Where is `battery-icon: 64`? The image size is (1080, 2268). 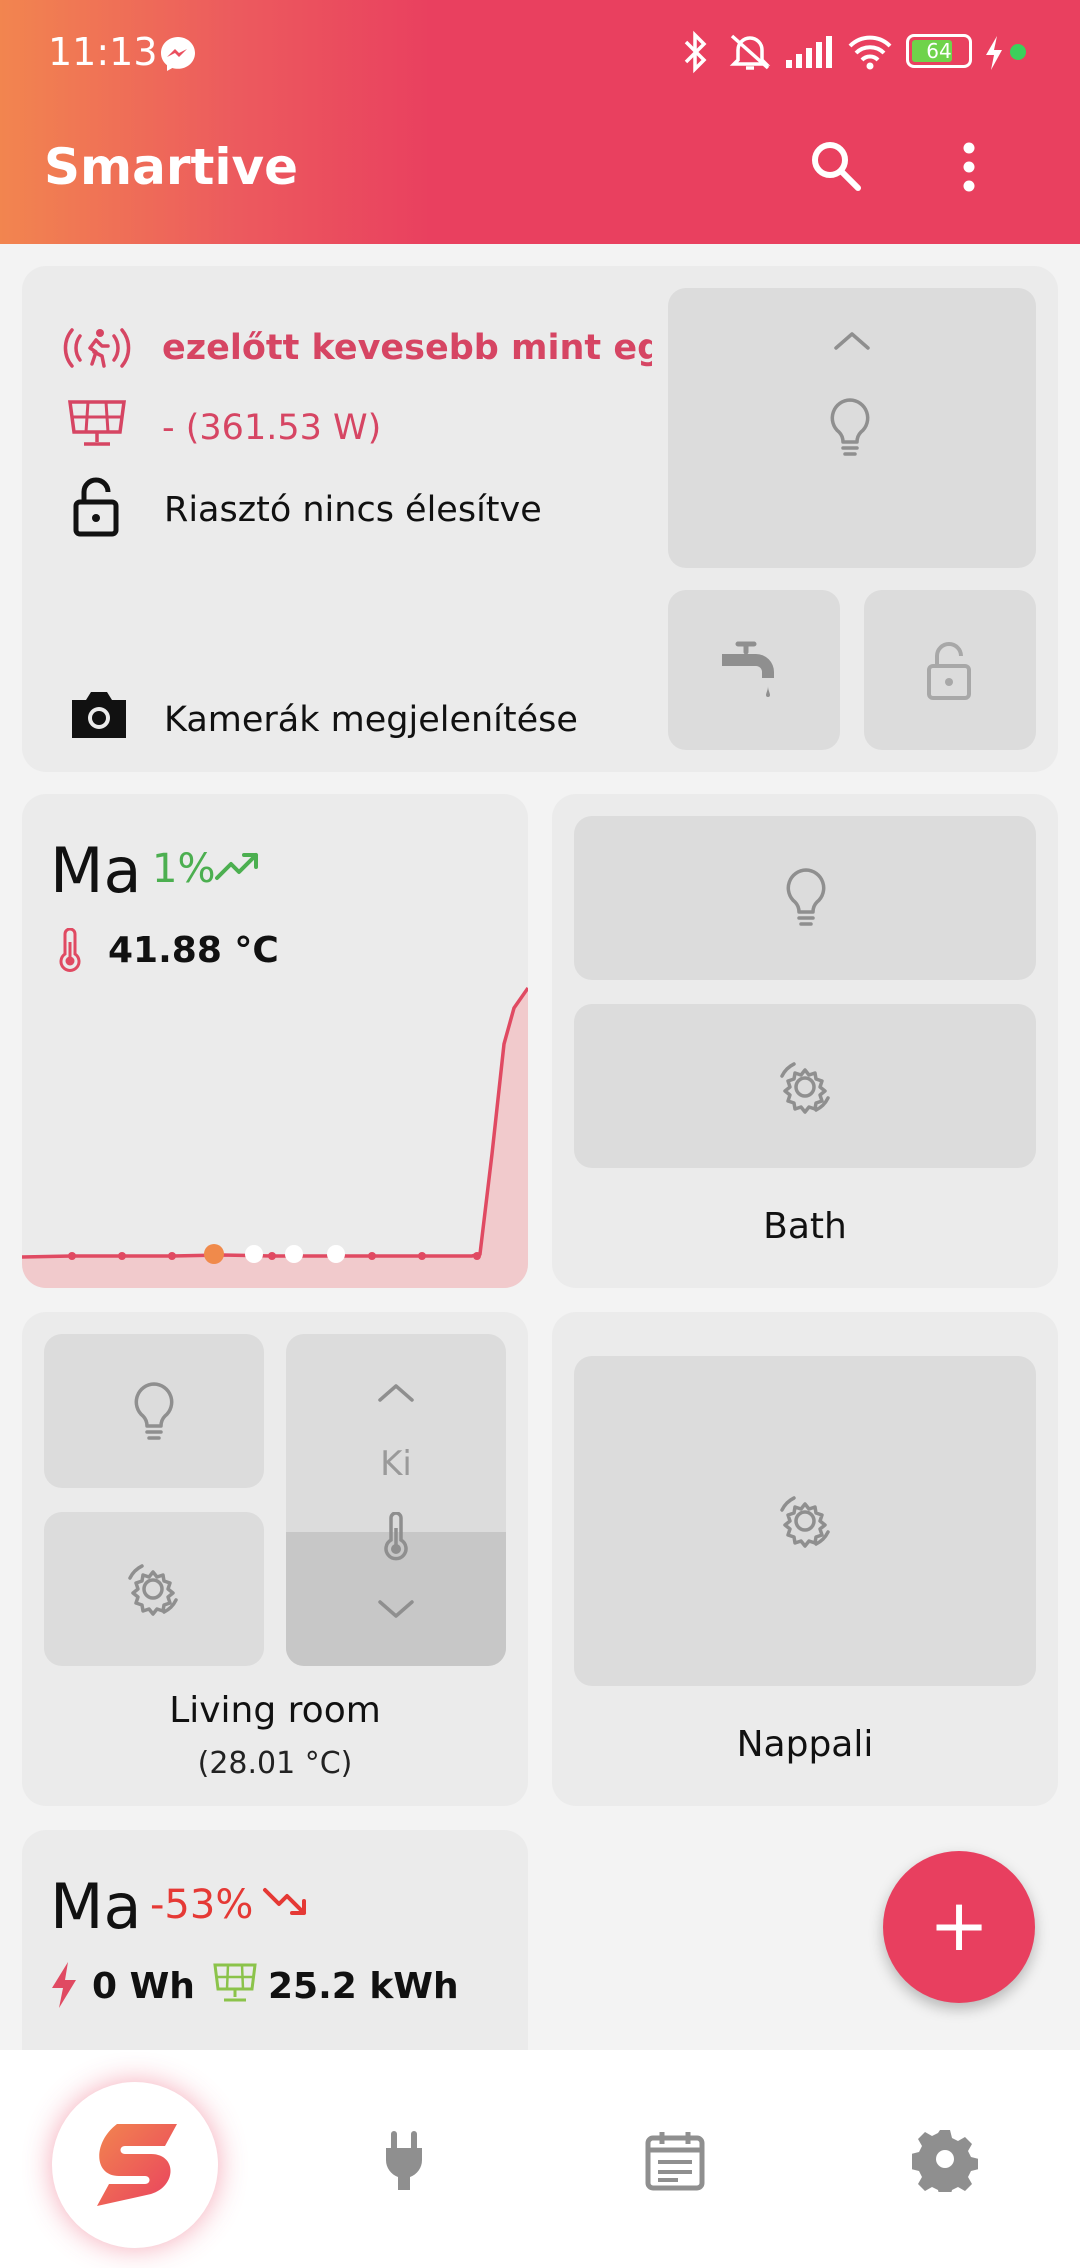
battery-icon: 64 is located at coordinates (939, 51).